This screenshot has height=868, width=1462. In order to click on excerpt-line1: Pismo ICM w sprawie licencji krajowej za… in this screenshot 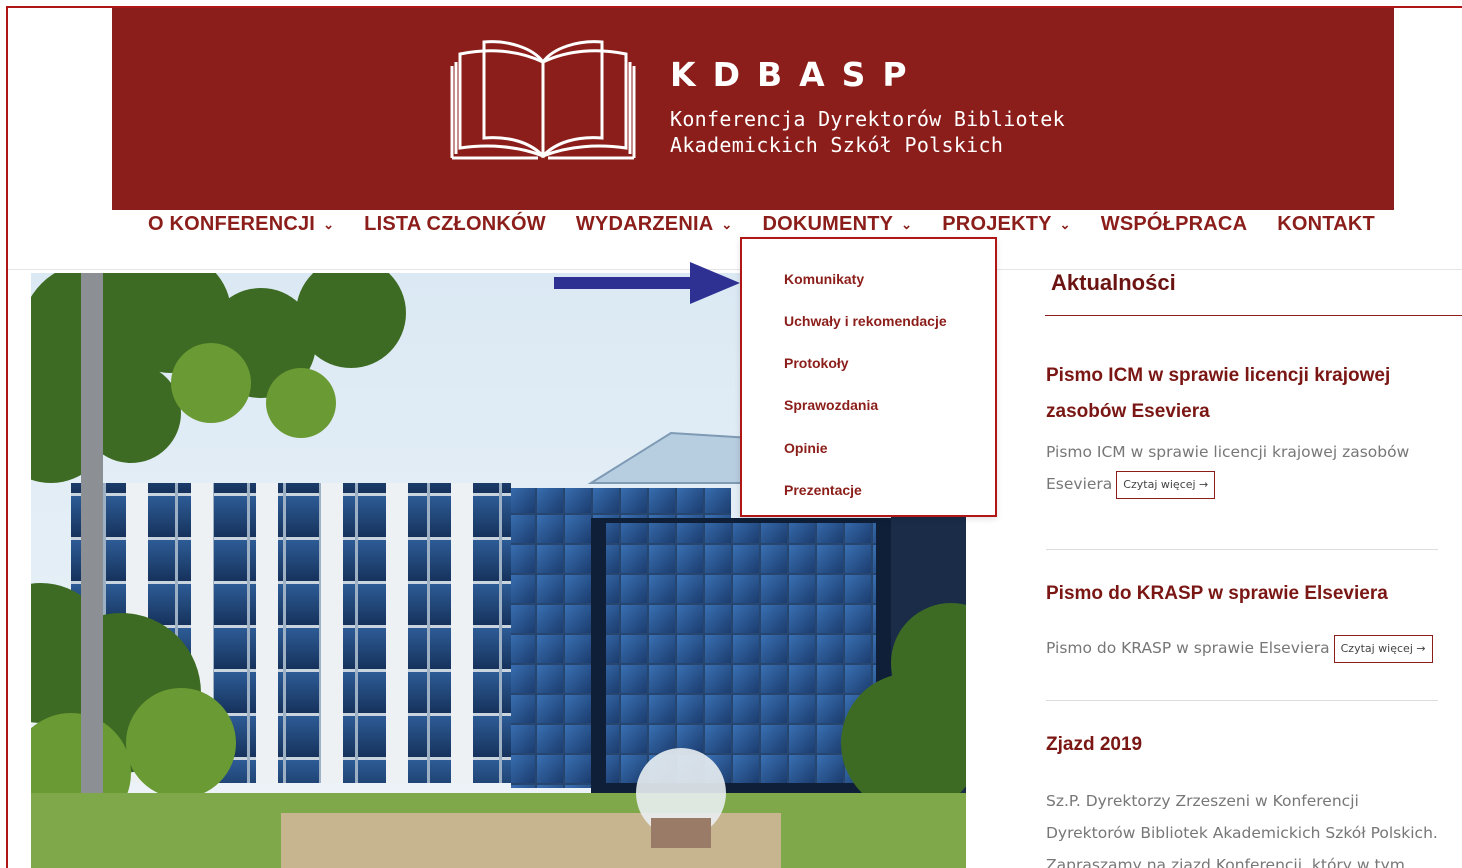, I will do `click(1228, 452)`.